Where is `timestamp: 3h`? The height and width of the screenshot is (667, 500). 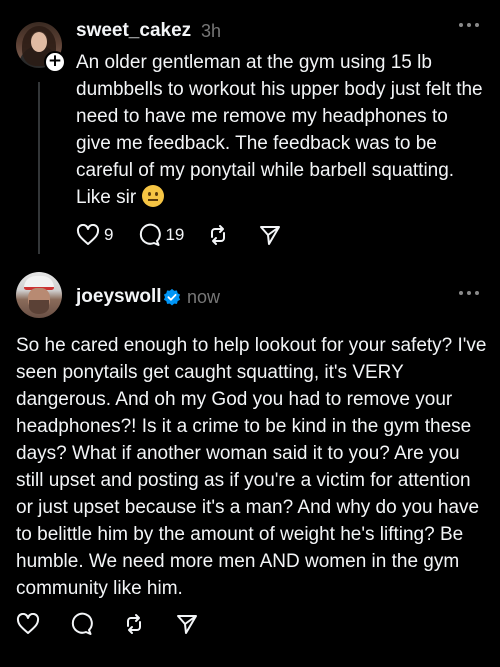 timestamp: 3h is located at coordinates (211, 31).